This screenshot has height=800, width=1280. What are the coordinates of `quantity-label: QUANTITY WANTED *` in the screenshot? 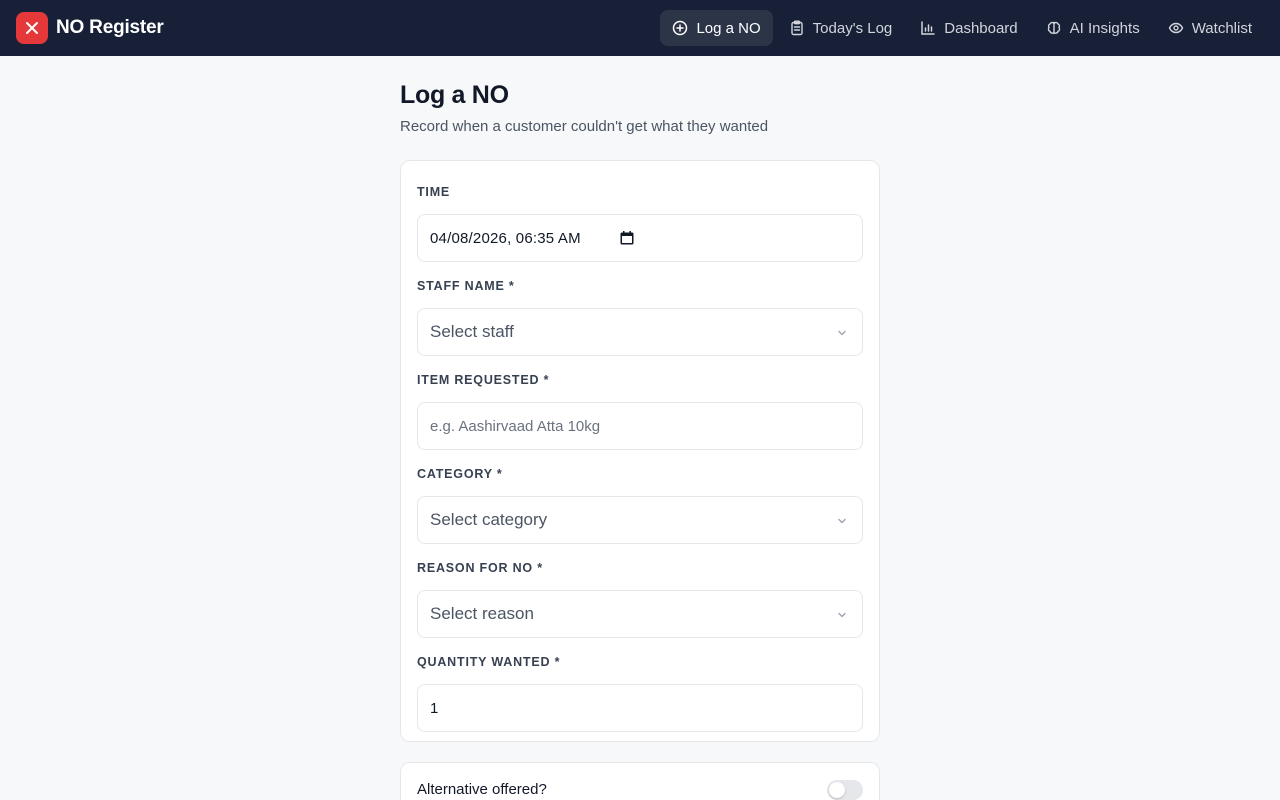 It's located at (489, 662).